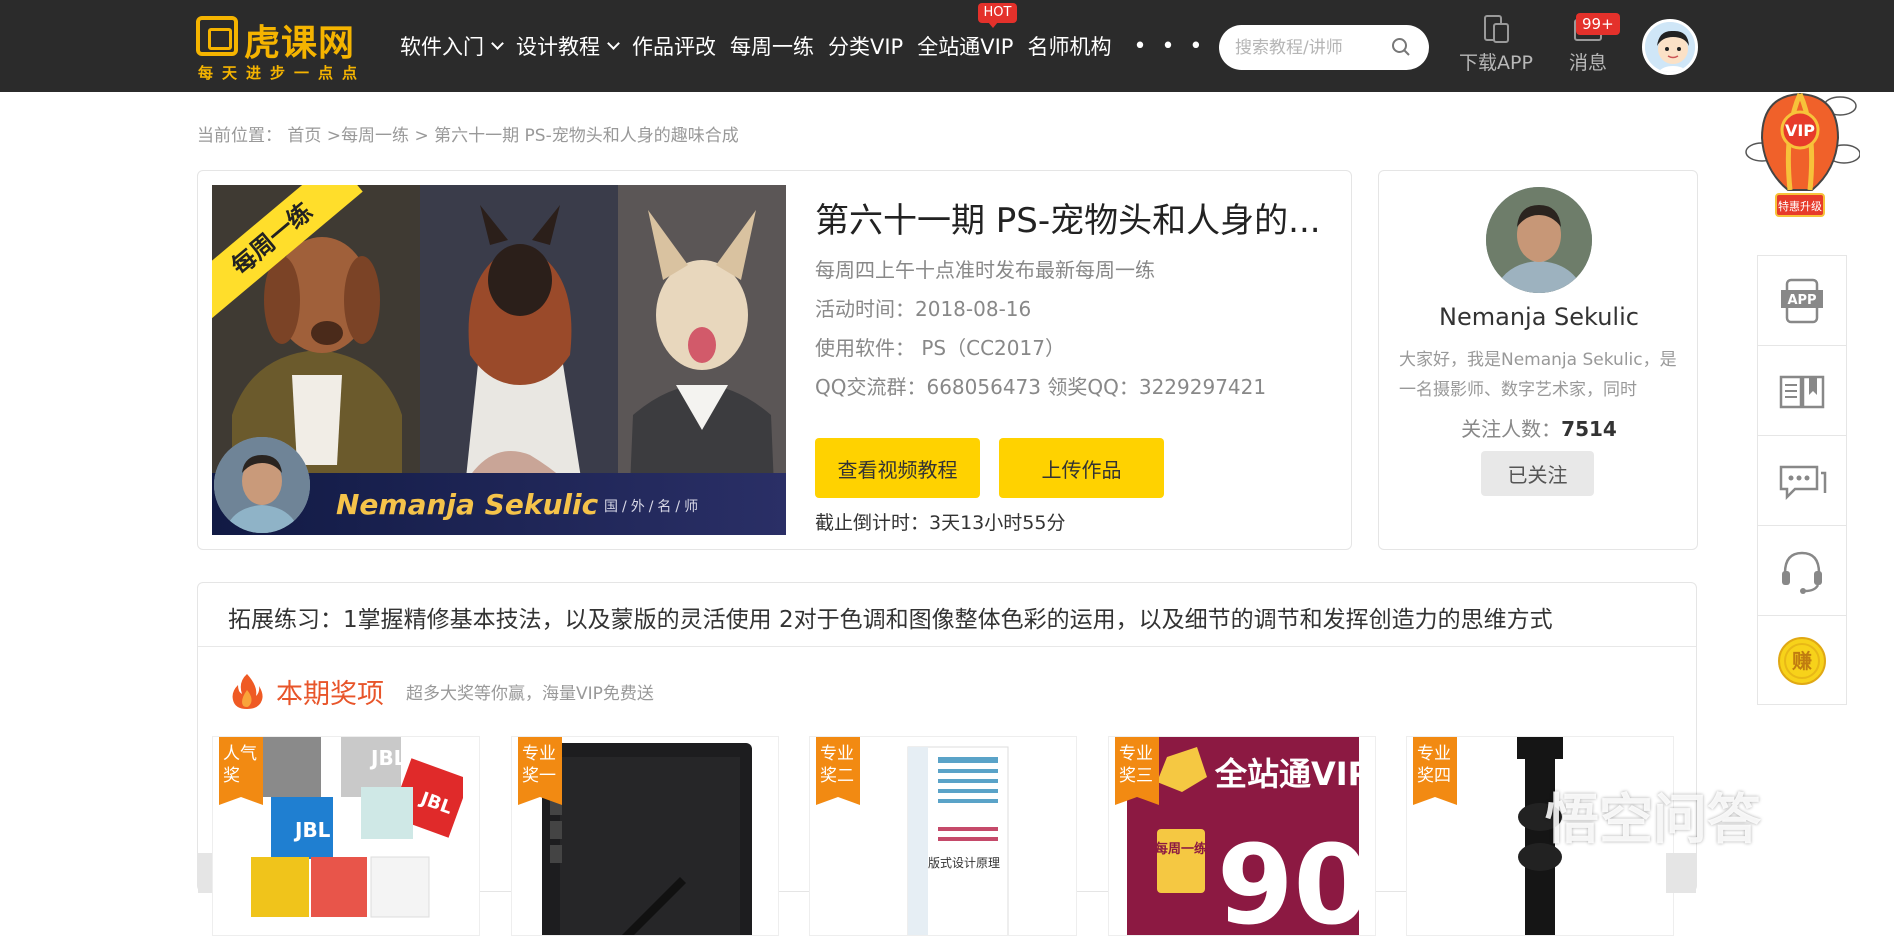 The image size is (1894, 936). I want to click on messages-label: 消息, so click(1588, 63).